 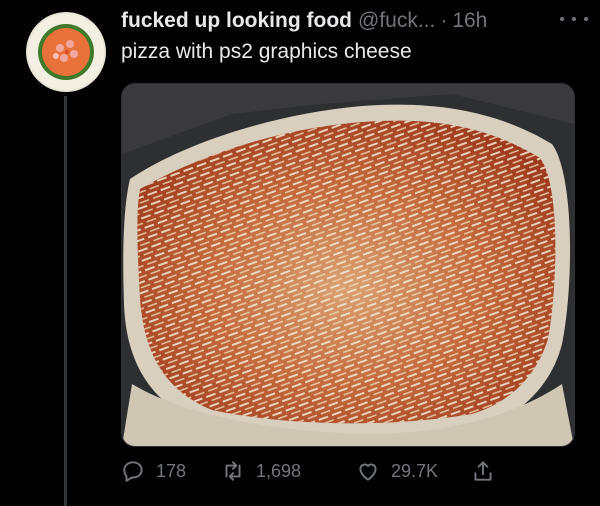 I want to click on tweet-header: fucked up looking food @fuck... · 16h, so click(x=350, y=21).